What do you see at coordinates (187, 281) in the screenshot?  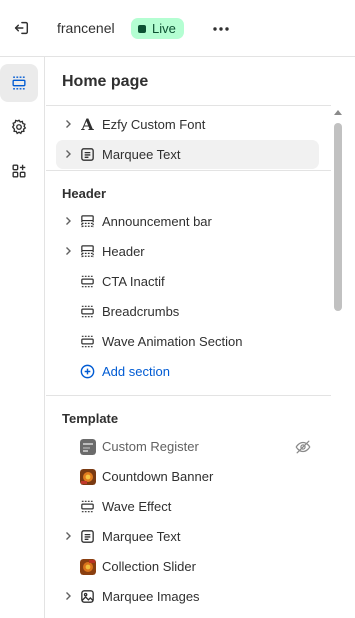 I see `section-row-cta-inactif: CTA Inactif` at bounding box center [187, 281].